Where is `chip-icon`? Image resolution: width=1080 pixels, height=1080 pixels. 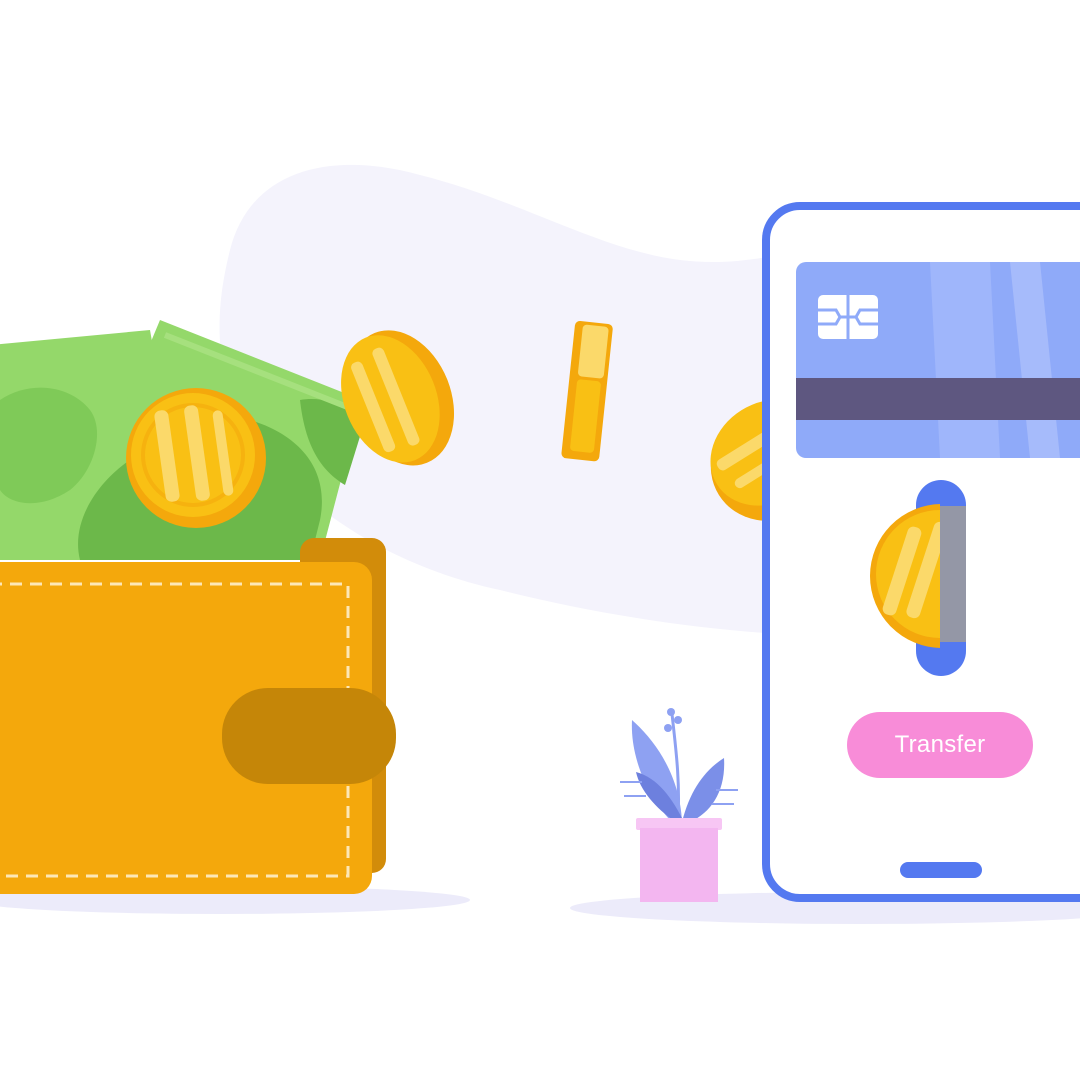 chip-icon is located at coordinates (848, 317).